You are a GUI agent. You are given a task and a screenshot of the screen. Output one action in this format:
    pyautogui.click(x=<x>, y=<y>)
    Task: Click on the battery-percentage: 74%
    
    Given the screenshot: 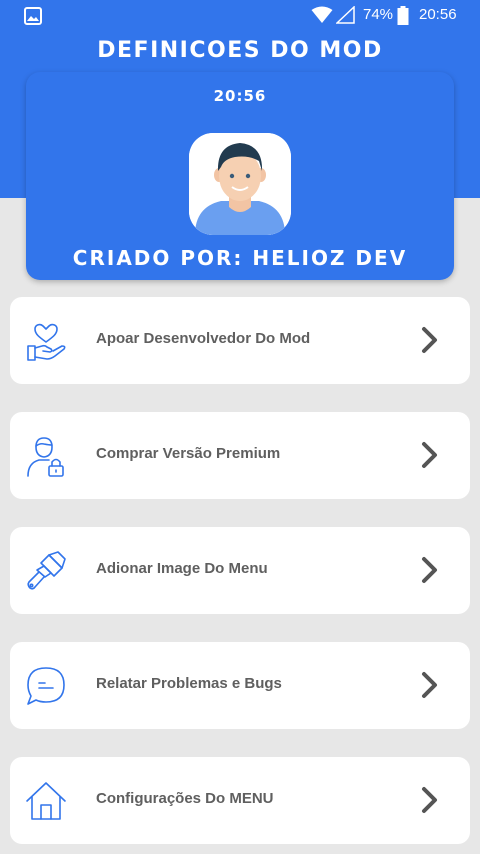 What is the action you would take?
    pyautogui.click(x=378, y=14)
    